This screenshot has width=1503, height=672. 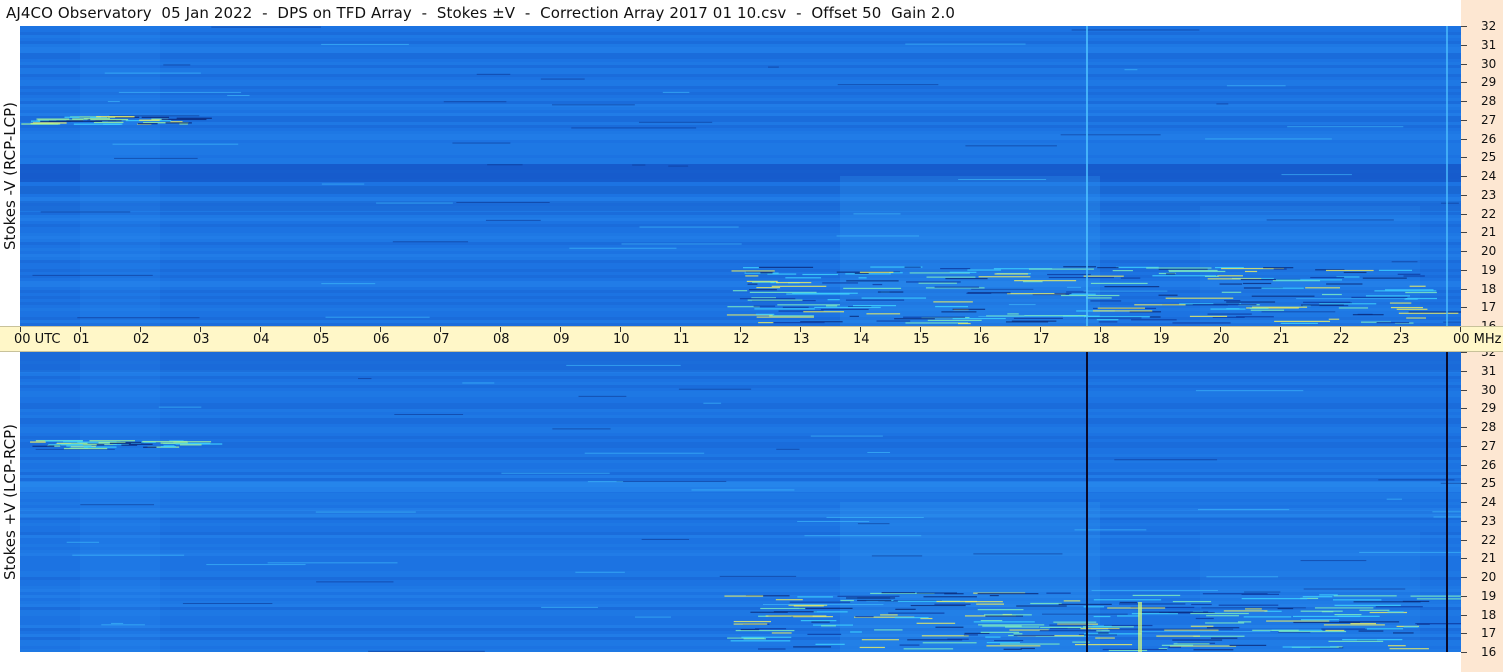 I want to click on time-label: 08, so click(x=501, y=339).